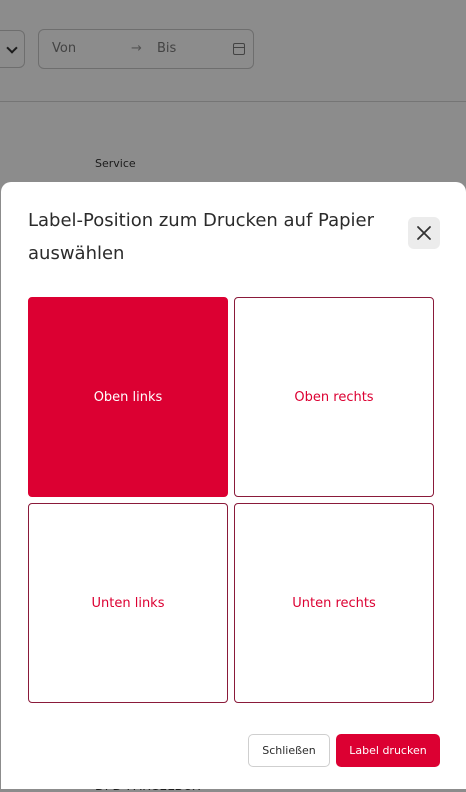 The height and width of the screenshot is (792, 466). I want to click on position-label: Unten rechts, so click(334, 603).